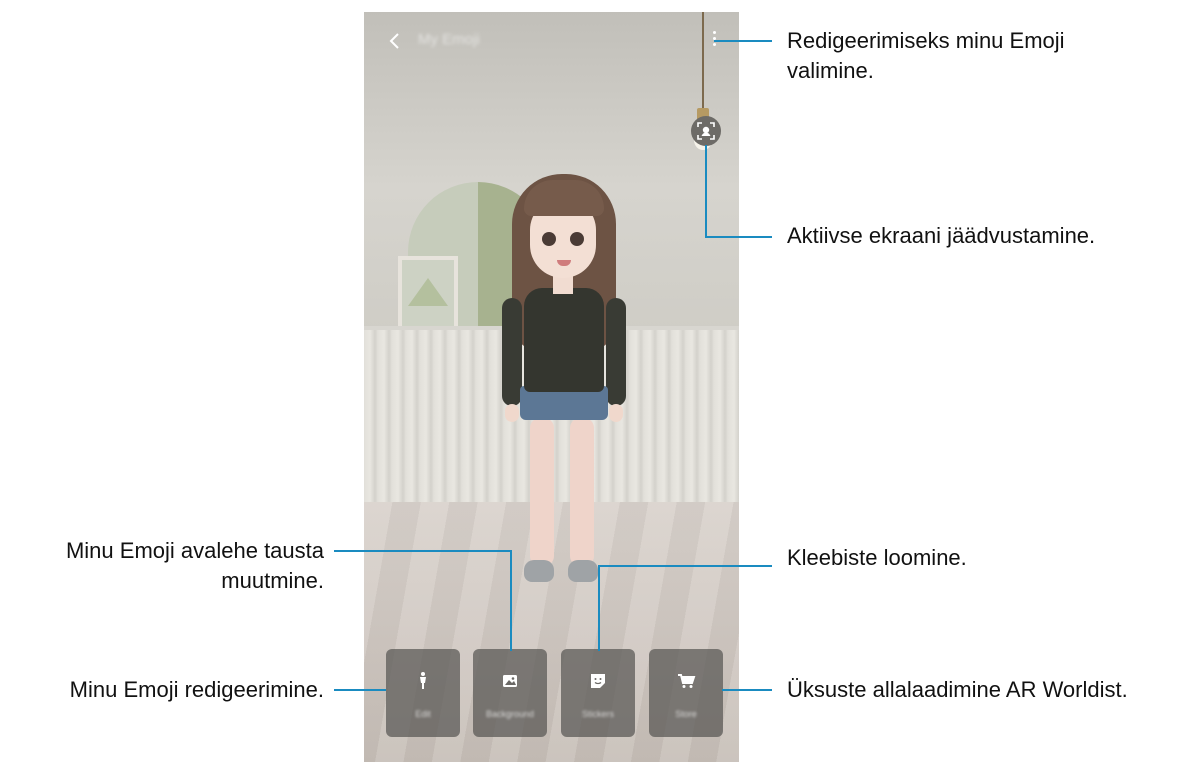 The width and height of the screenshot is (1203, 762). What do you see at coordinates (957, 689) in the screenshot?
I see `callout-store: Üksuste allalaadimine AR Worldist.` at bounding box center [957, 689].